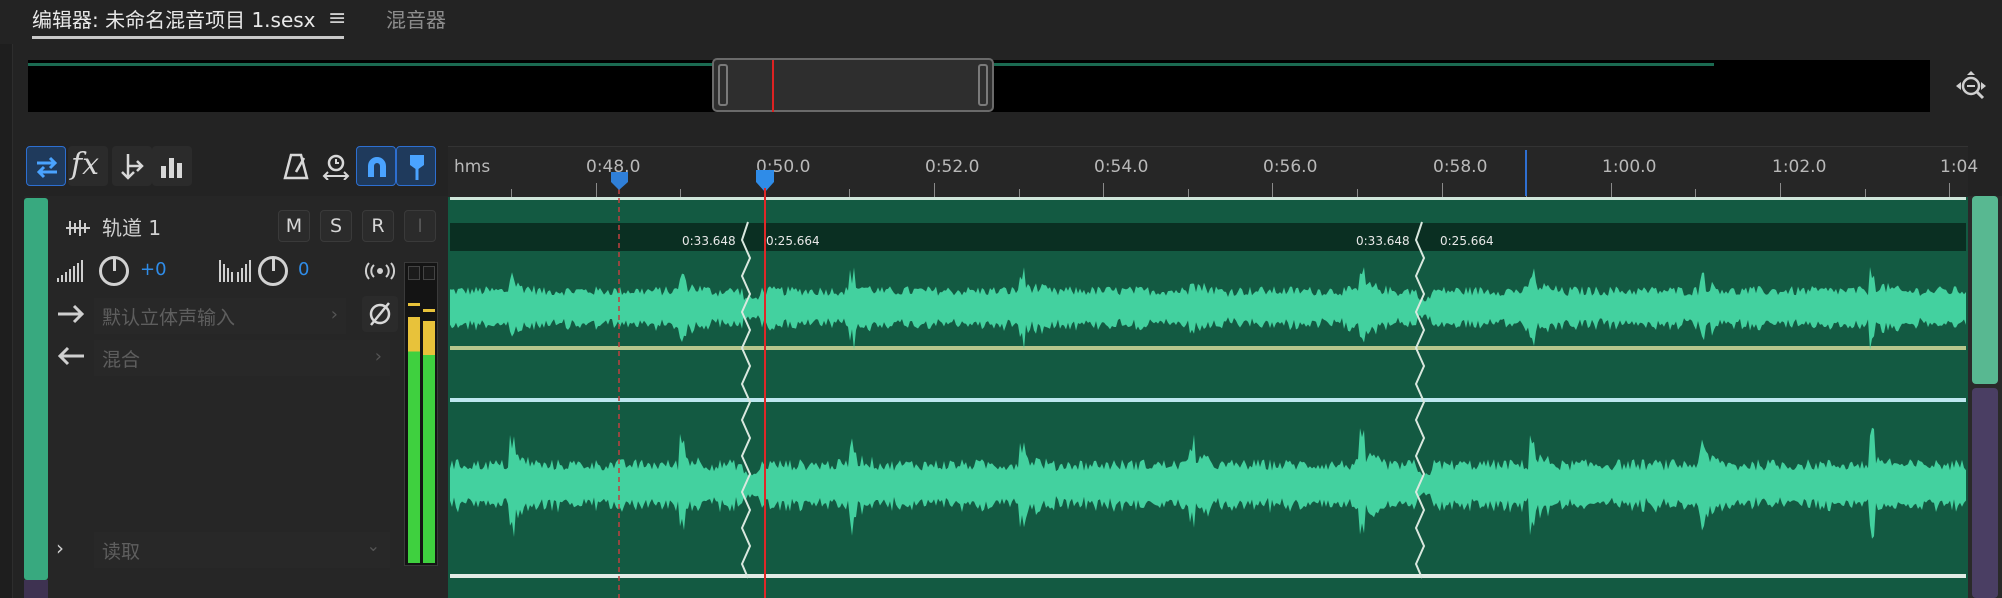 The image size is (2002, 598). I want to click on waveform-left-channel, so click(1208, 308).